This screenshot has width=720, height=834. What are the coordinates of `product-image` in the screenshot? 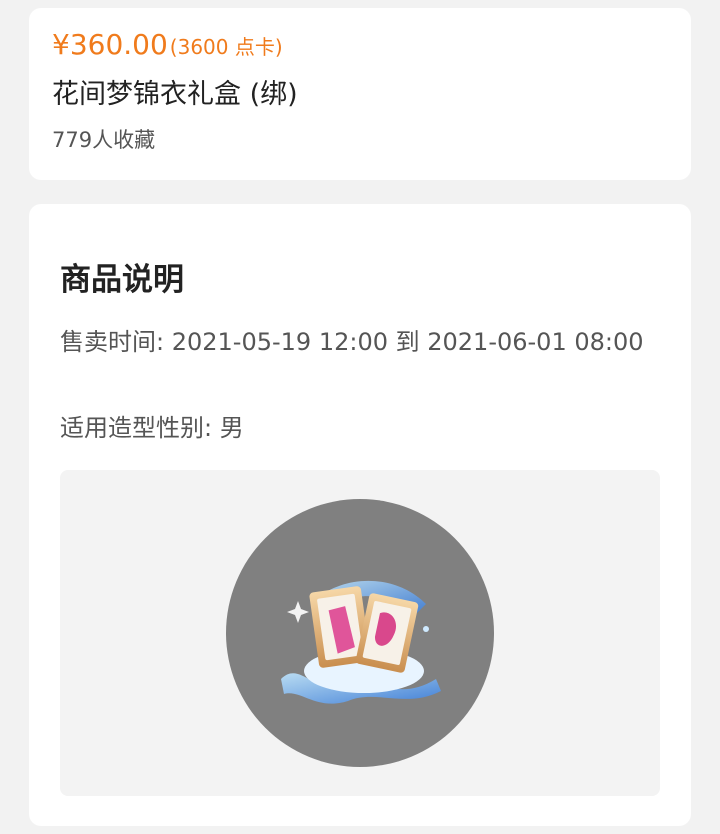 It's located at (360, 633).